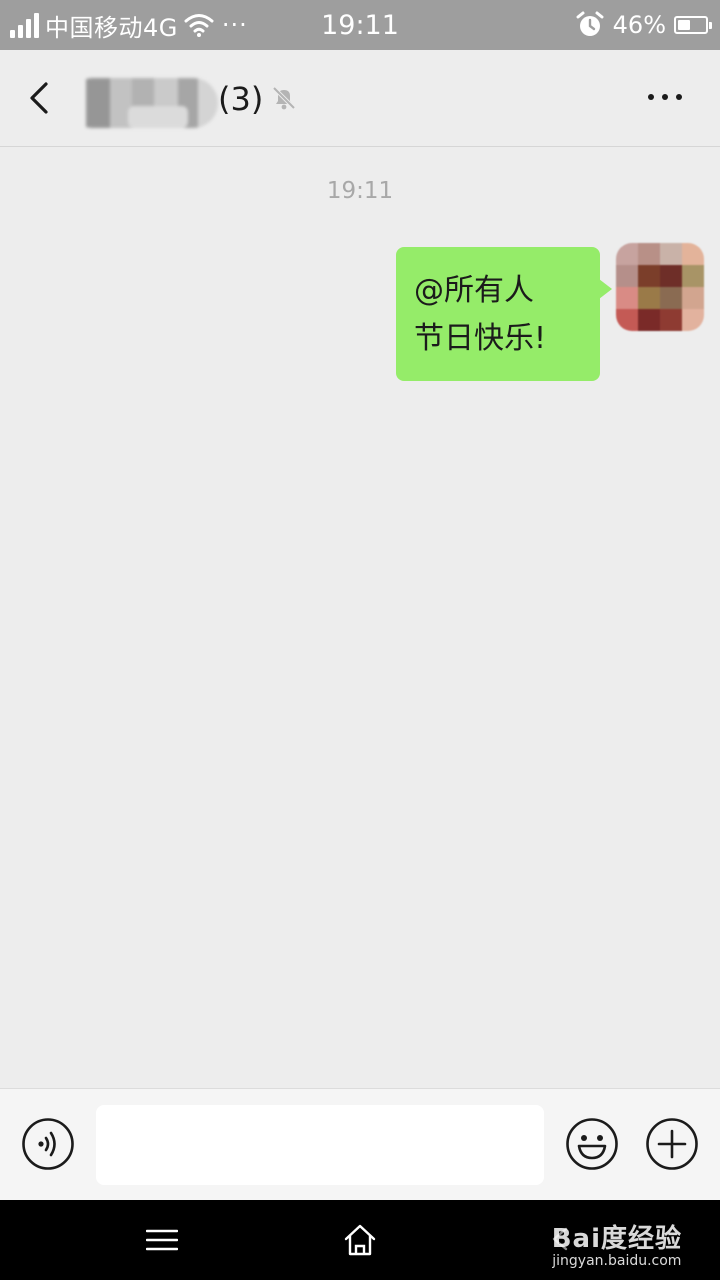 The height and width of the screenshot is (1280, 720). What do you see at coordinates (474, 290) in the screenshot?
I see `message-line: @所有人` at bounding box center [474, 290].